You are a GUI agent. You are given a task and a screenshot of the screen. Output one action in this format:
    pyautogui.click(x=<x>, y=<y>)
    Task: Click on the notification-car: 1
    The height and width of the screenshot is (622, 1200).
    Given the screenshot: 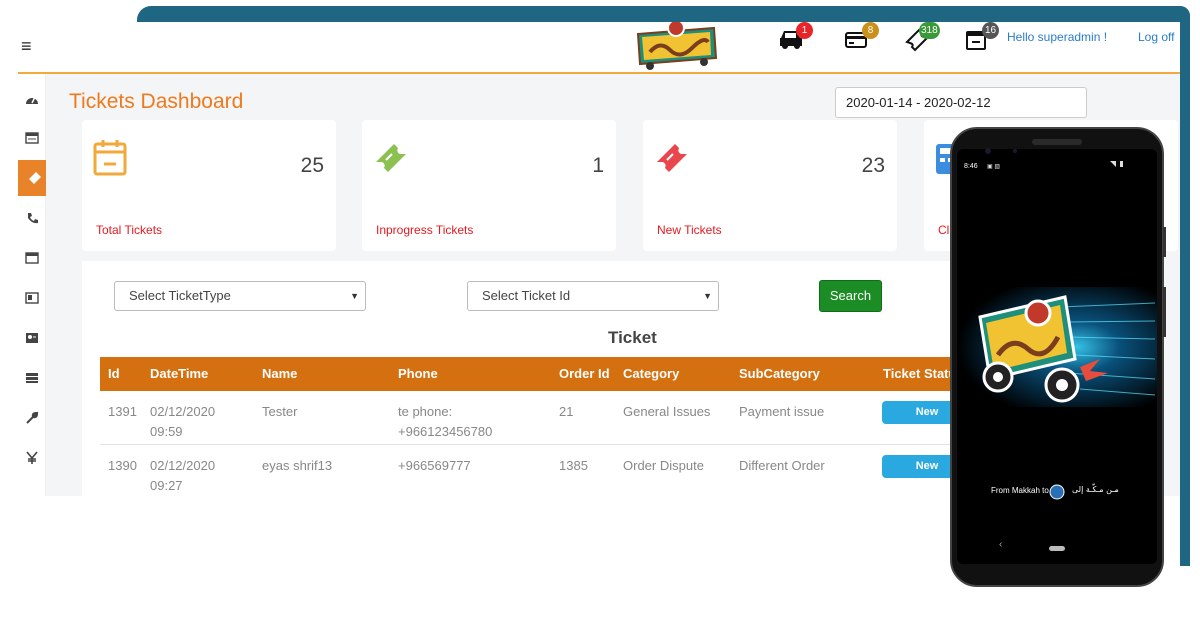 What is the action you would take?
    pyautogui.click(x=798, y=42)
    